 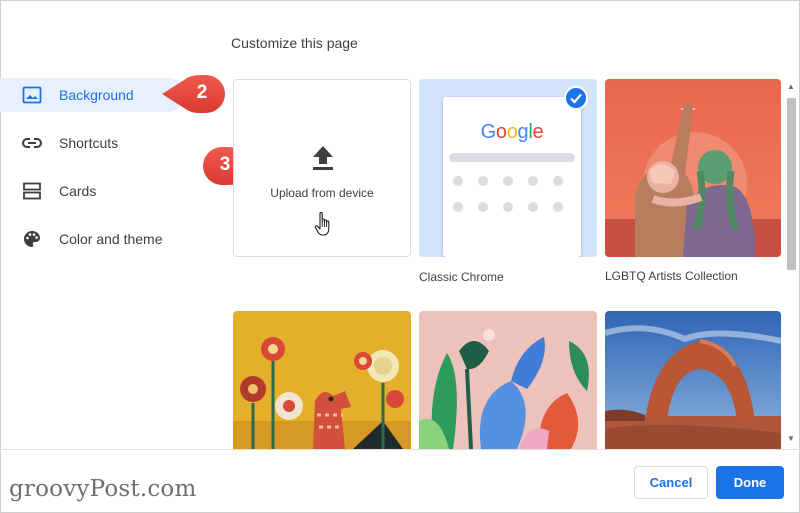 I want to click on pink-plants-image, so click(x=508, y=380).